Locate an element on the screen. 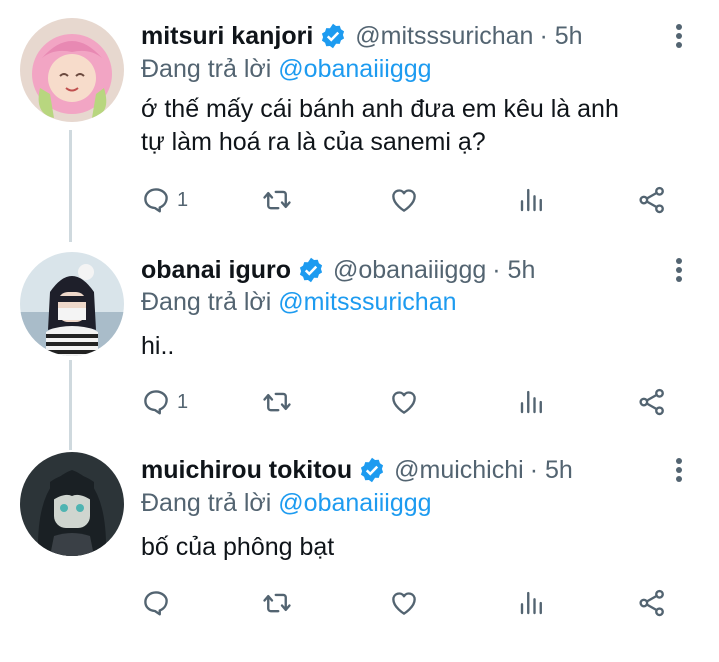 This screenshot has width=719, height=662. display-name: mitsuri kanjori is located at coordinates (227, 36).